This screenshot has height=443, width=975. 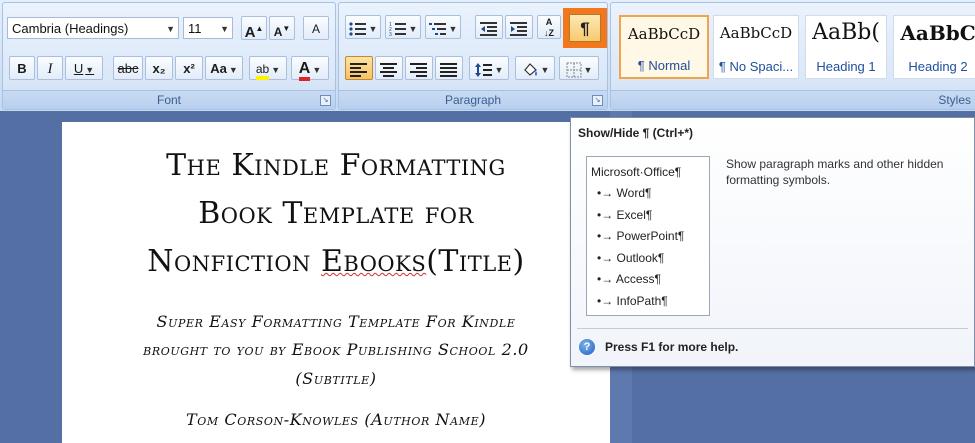 I want to click on numbered-list-icon: 1 2 3, so click(x=397, y=30).